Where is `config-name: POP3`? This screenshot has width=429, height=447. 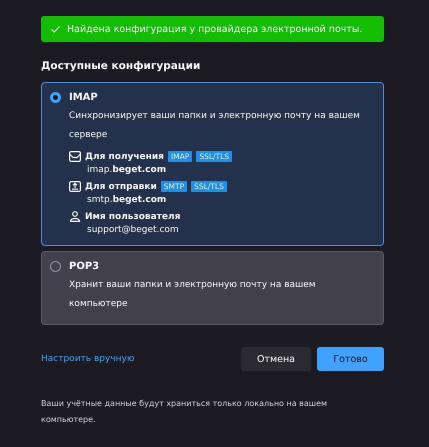 config-name: POP3 is located at coordinates (84, 267).